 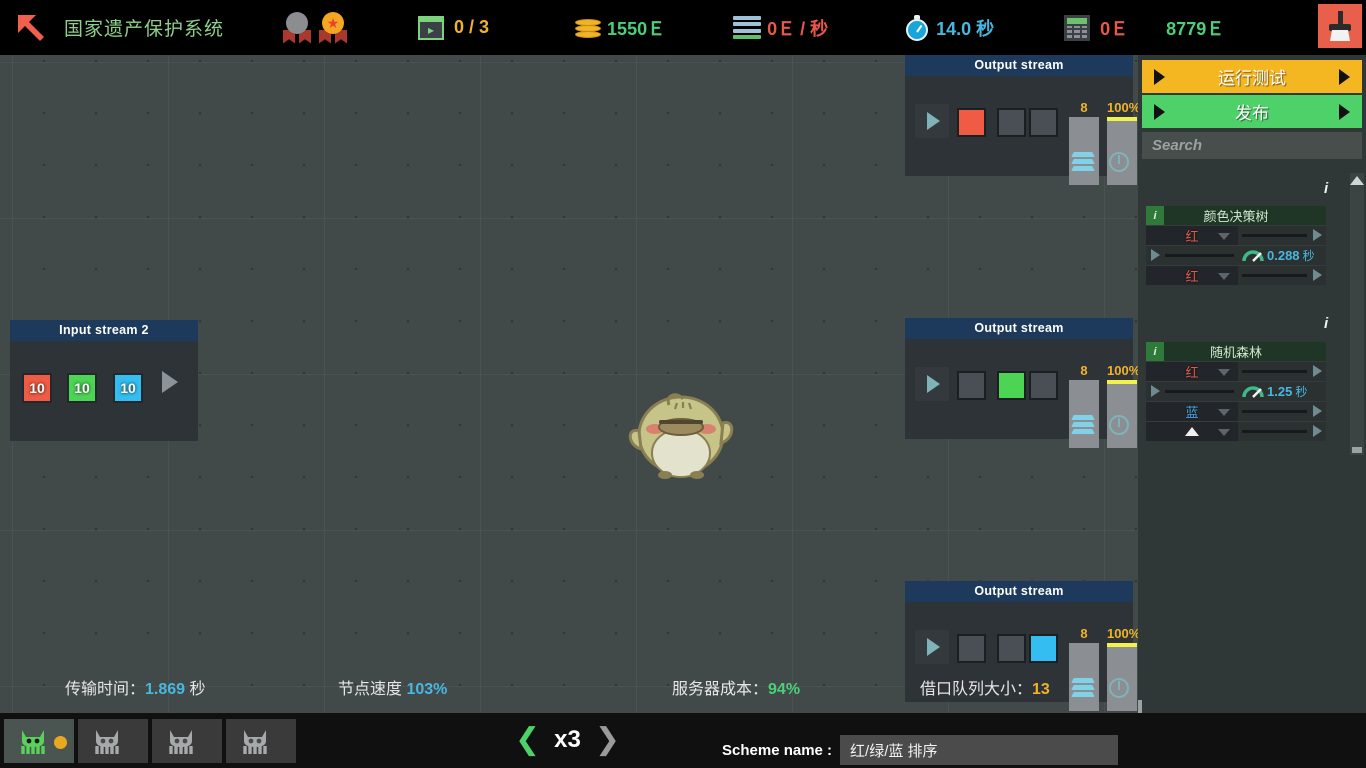 I want to click on node-speed: 1.25 秒, so click(x=1282, y=391).